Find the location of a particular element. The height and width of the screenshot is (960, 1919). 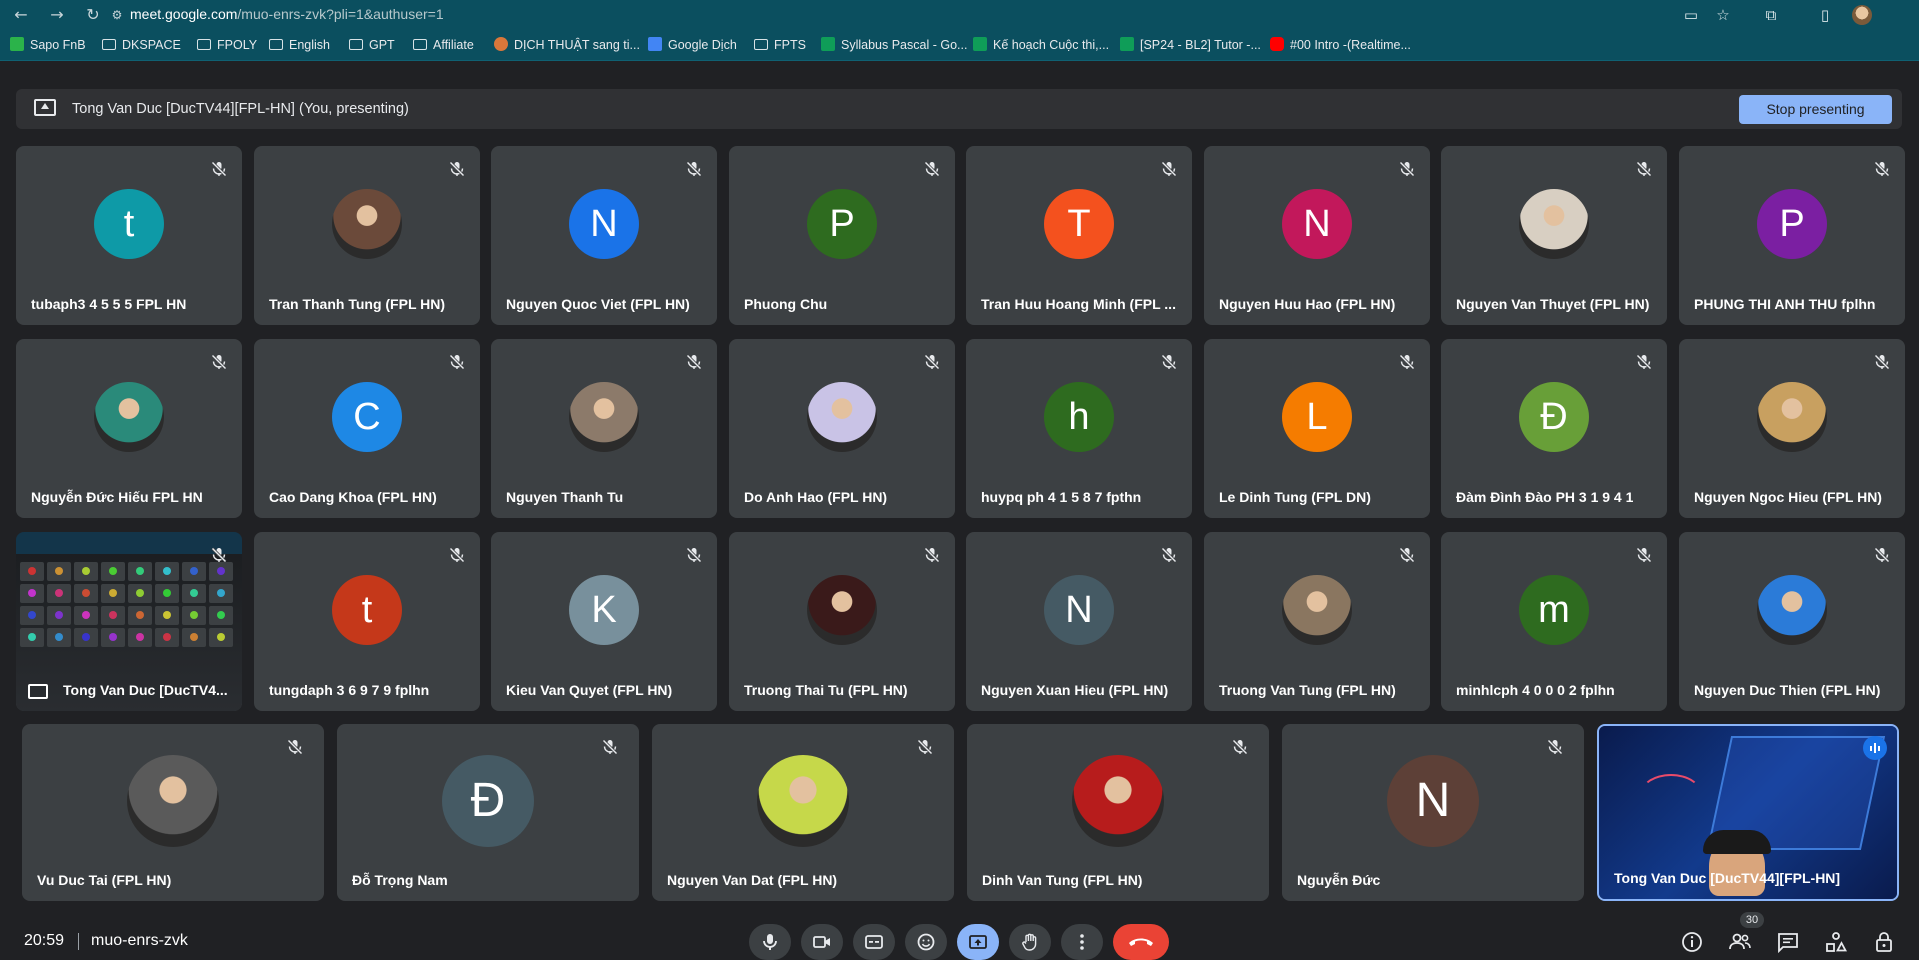

site-info-icon: ⚙ is located at coordinates (117, 15).